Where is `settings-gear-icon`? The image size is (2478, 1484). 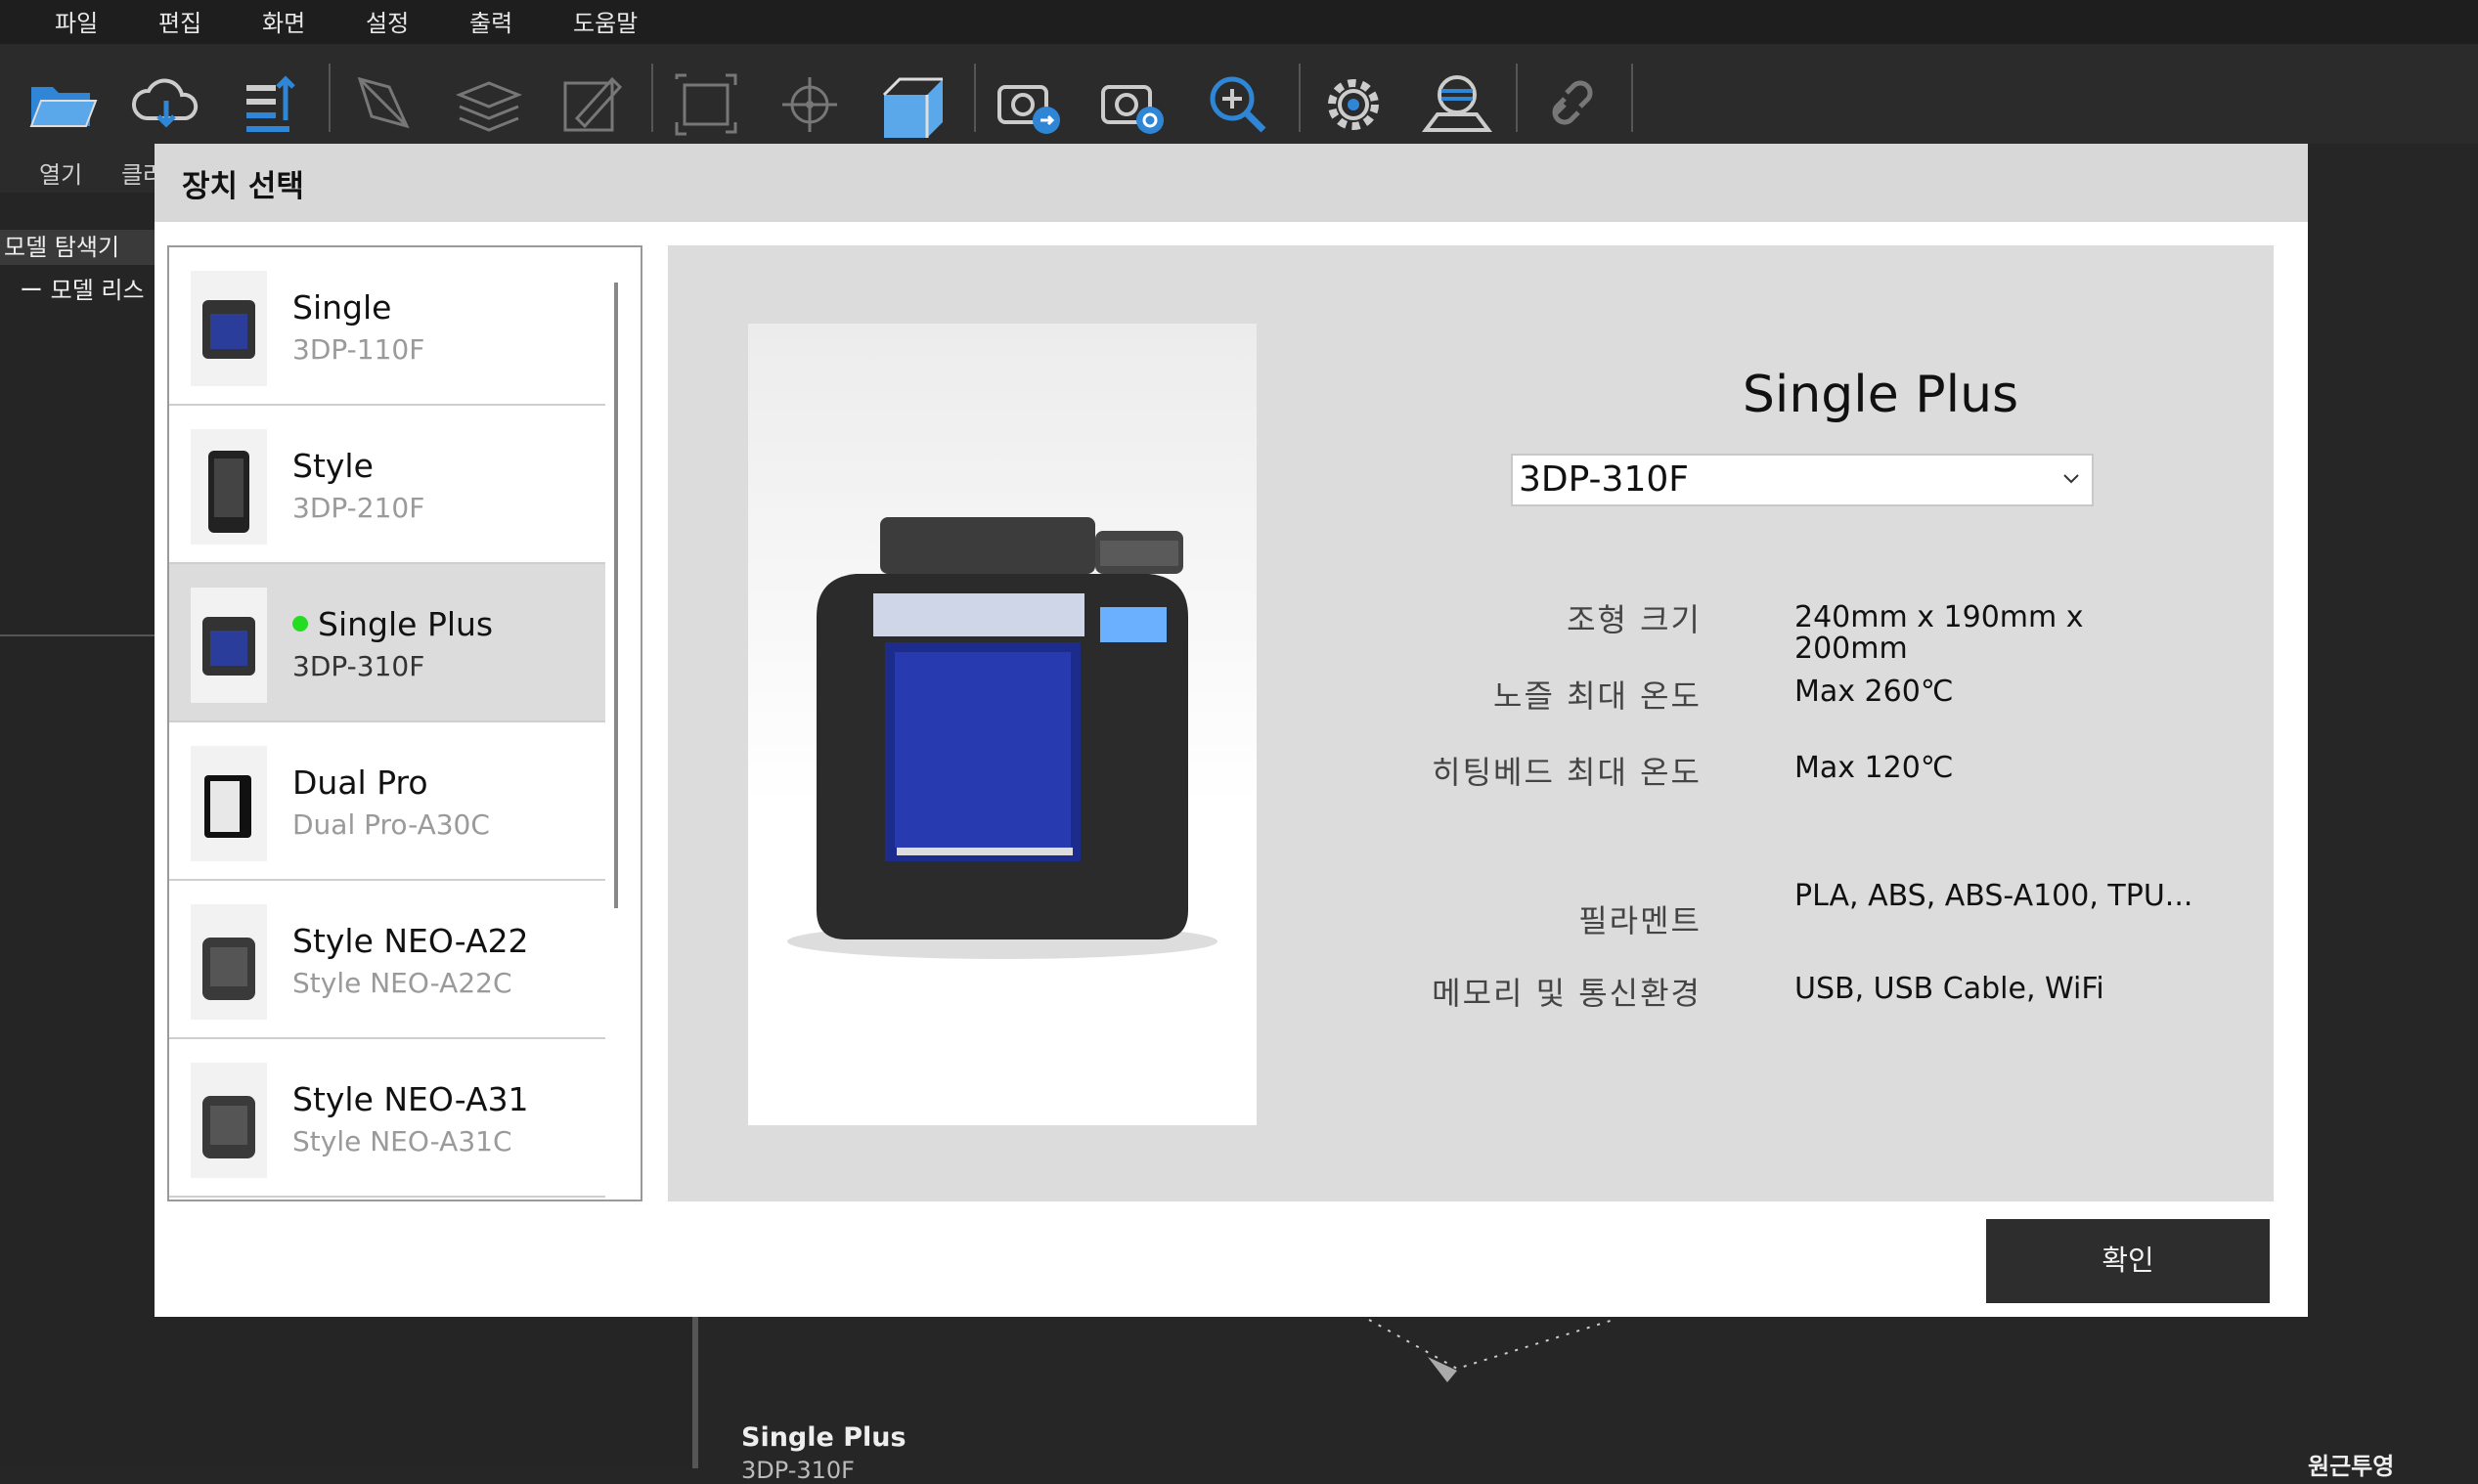 settings-gear-icon is located at coordinates (1353, 102).